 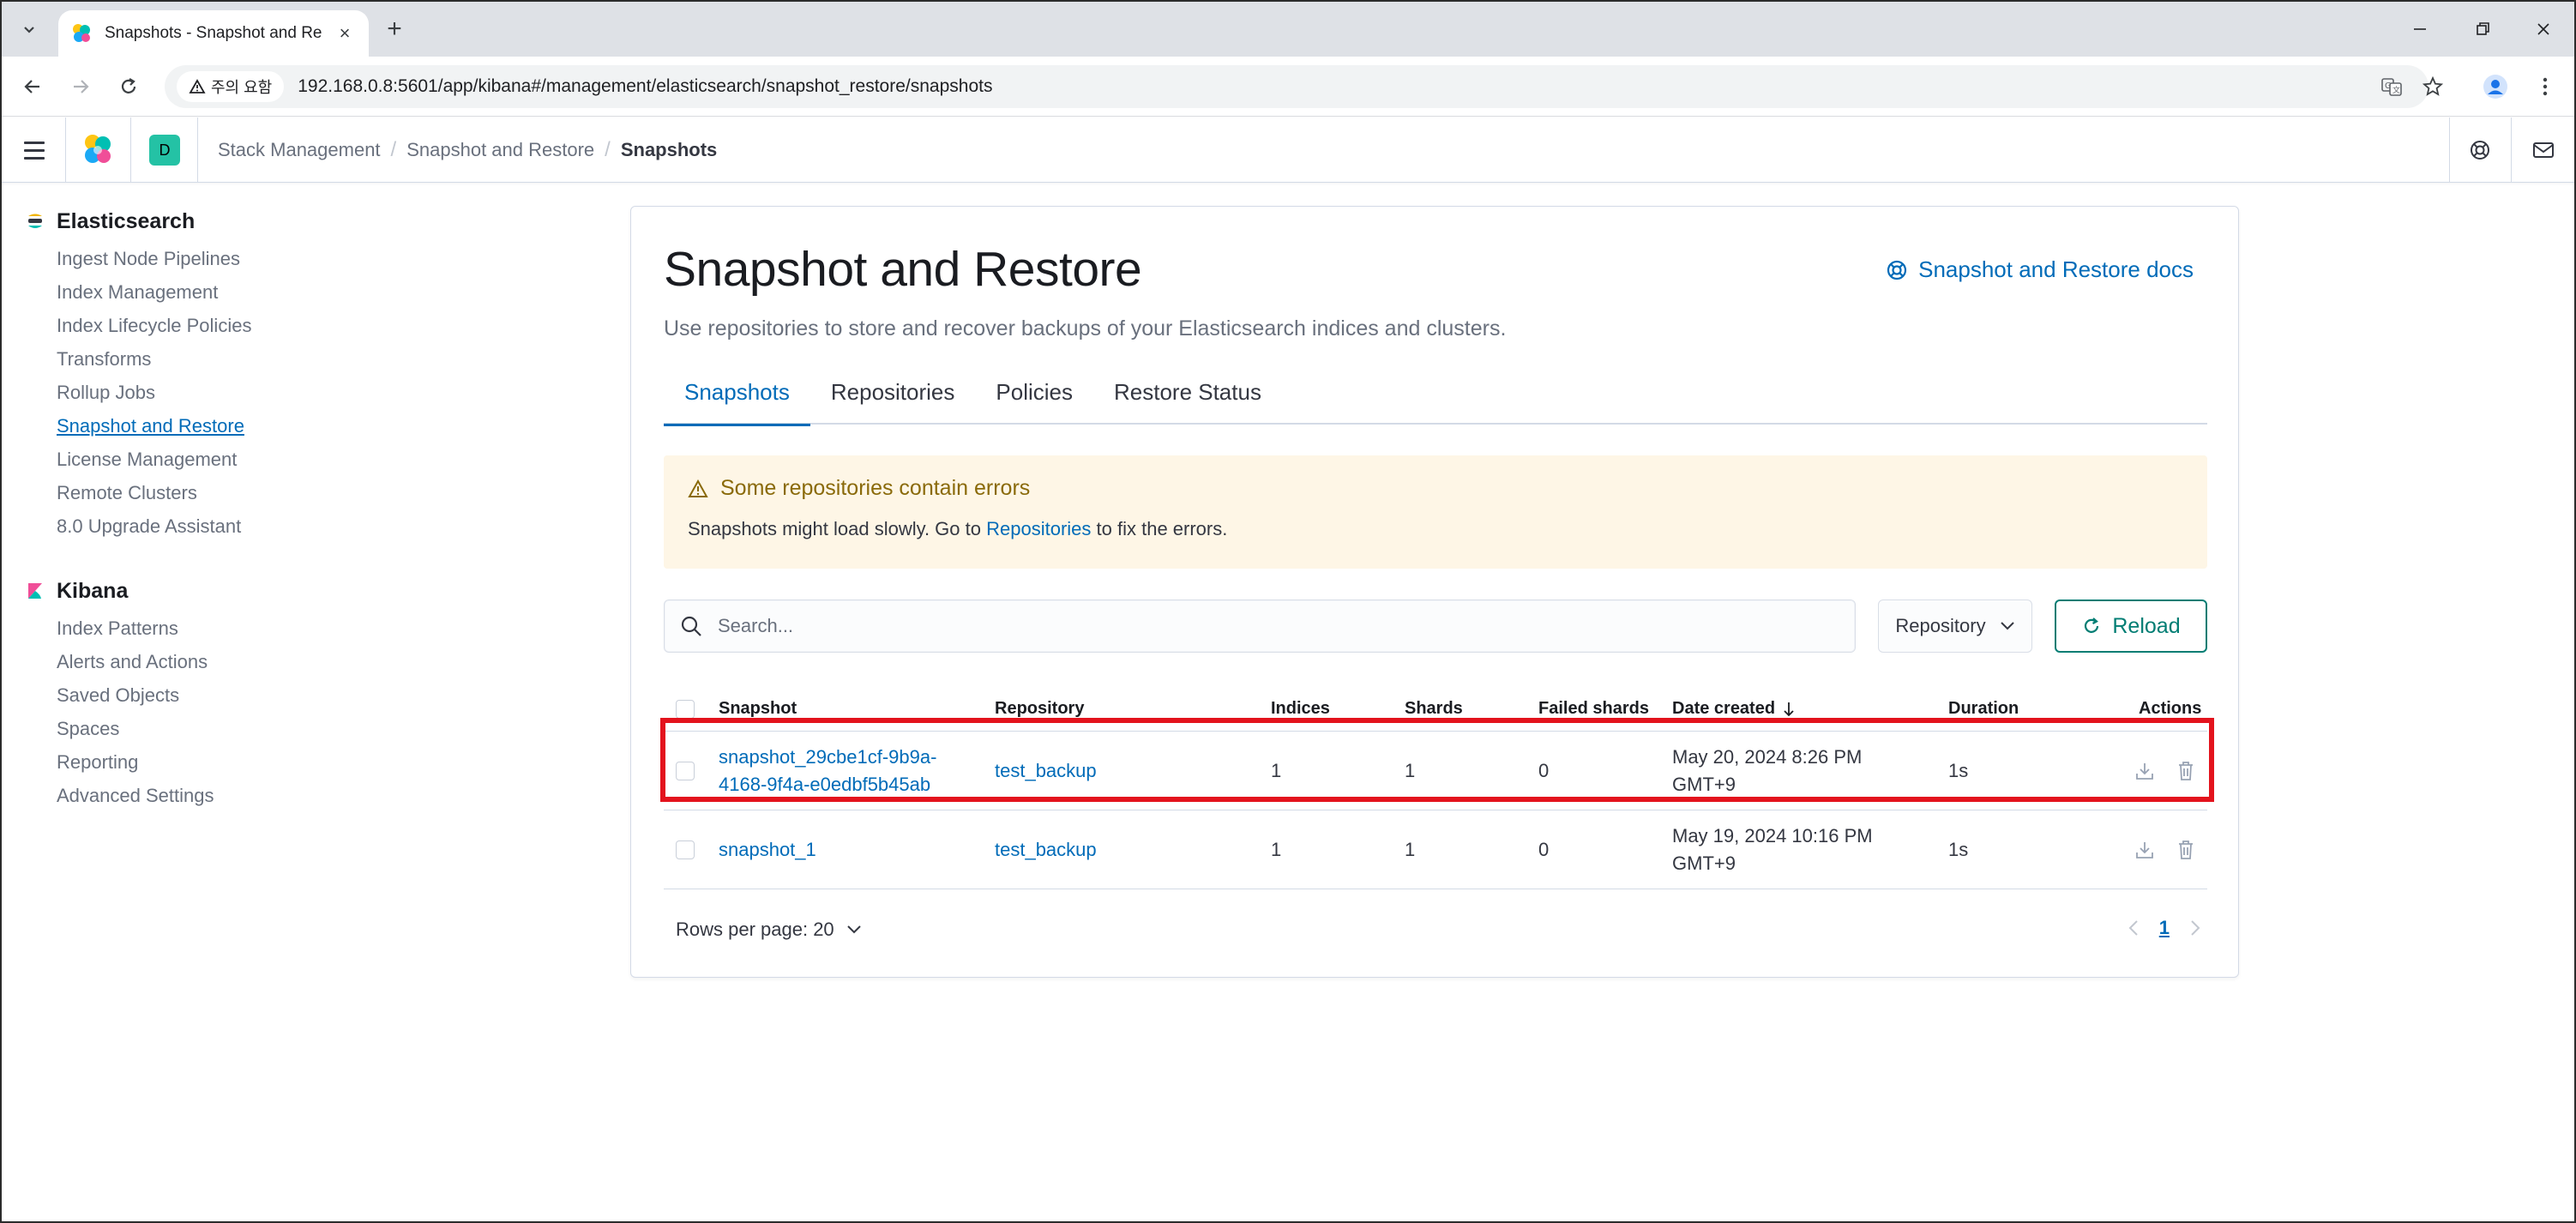 I want to click on restore-window-icon, so click(x=2483, y=29).